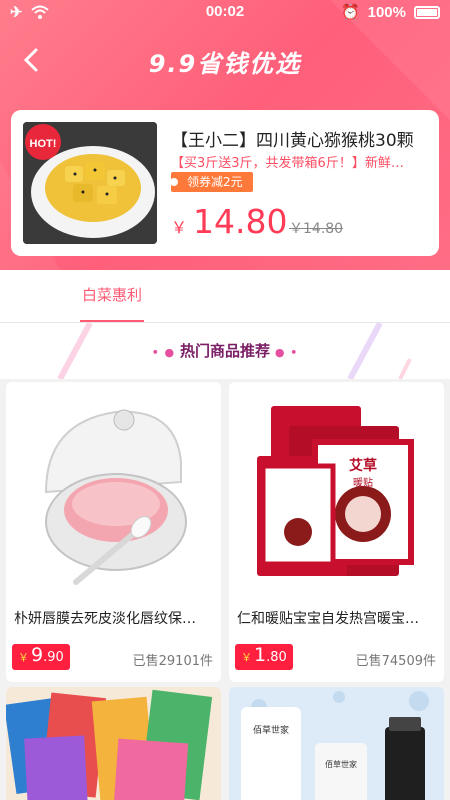 Image resolution: width=450 pixels, height=800 pixels. I want to click on battery-percent: 100%, so click(386, 12).